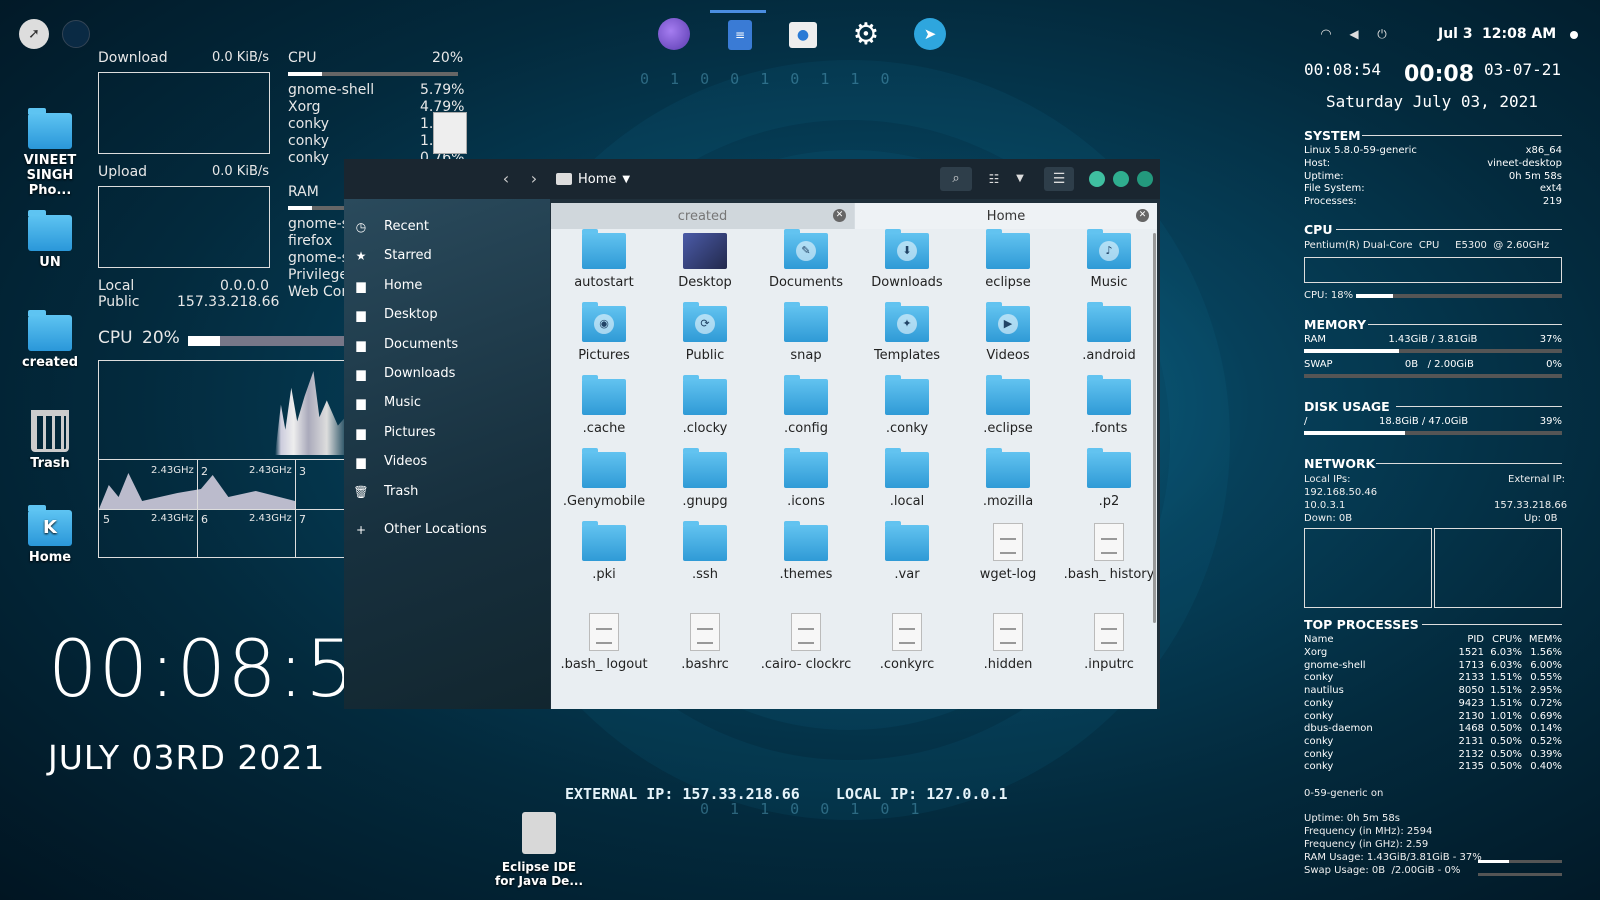 The height and width of the screenshot is (900, 1600). I want to click on file-item: wget-log, so click(1008, 553).